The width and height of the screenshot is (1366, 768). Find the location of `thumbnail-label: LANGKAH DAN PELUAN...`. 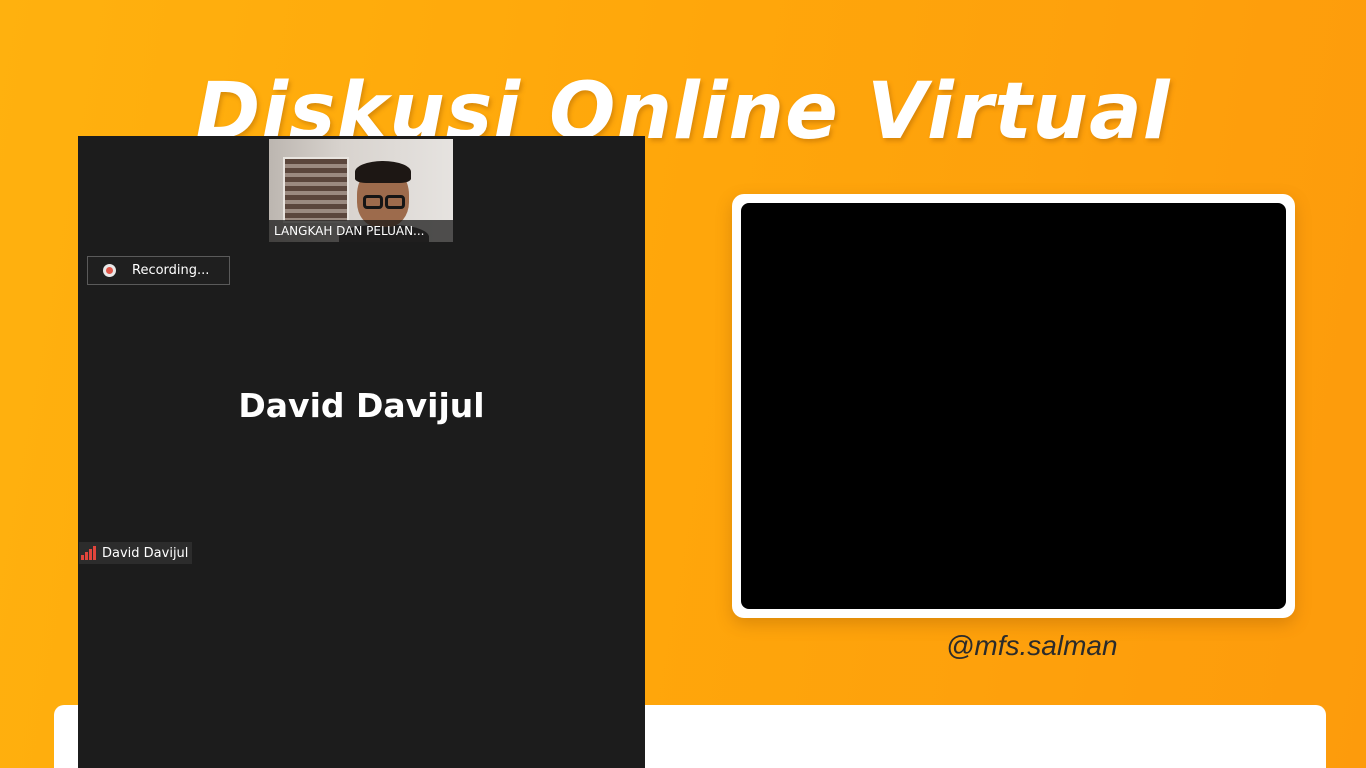

thumbnail-label: LANGKAH DAN PELUAN... is located at coordinates (361, 231).